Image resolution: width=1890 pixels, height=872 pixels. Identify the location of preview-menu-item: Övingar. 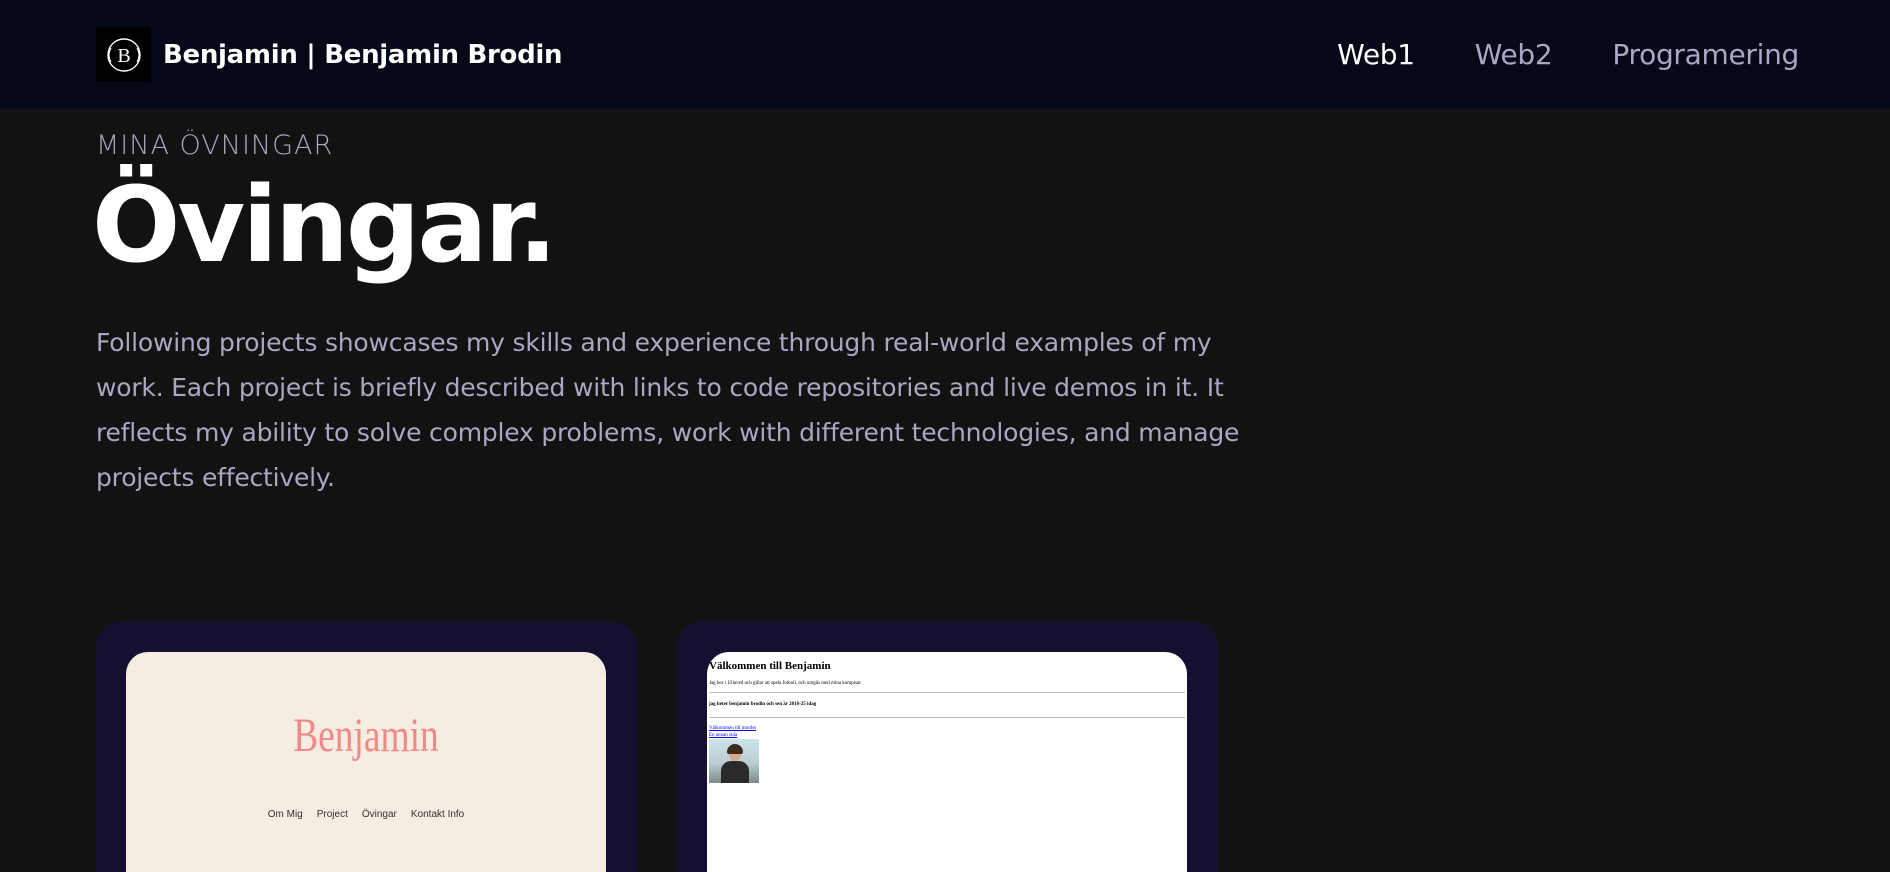
(379, 814).